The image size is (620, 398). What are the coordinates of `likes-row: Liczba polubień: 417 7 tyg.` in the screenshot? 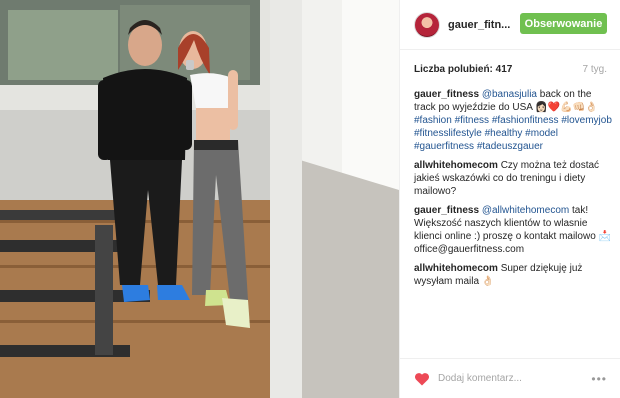 It's located at (510, 69).